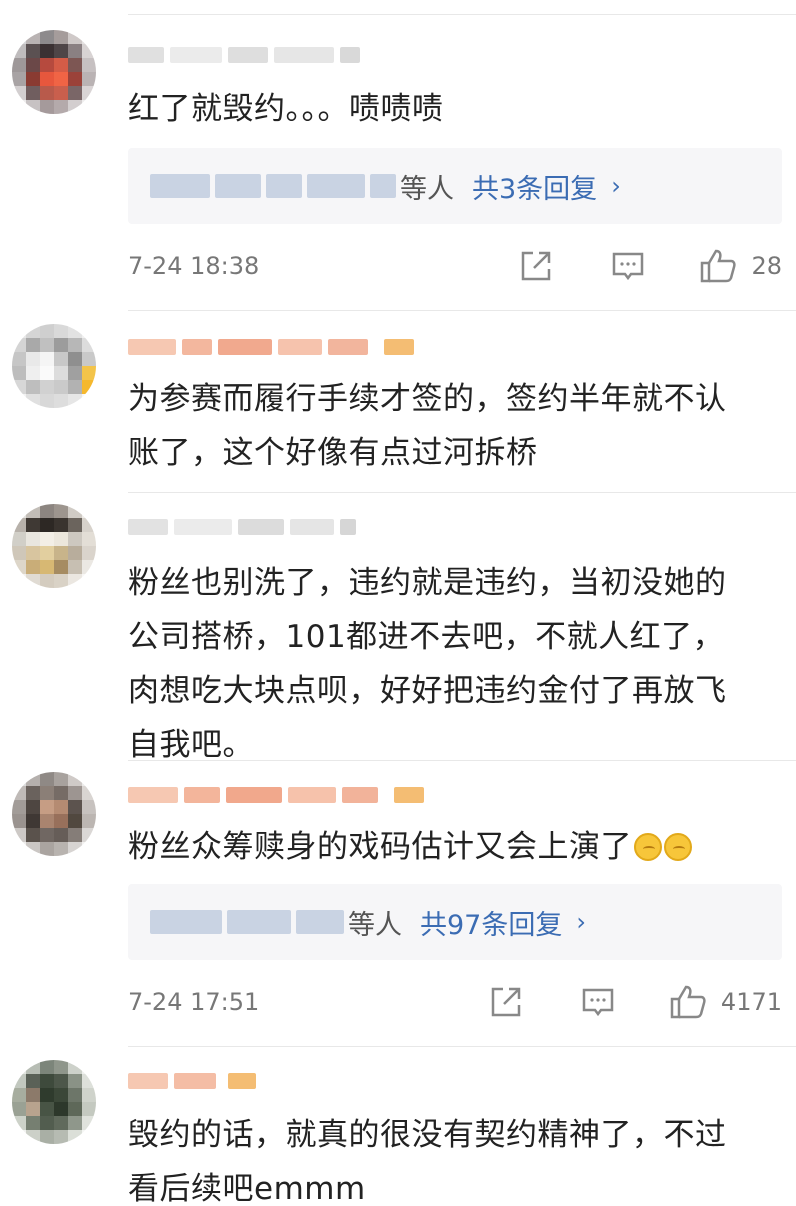 The height and width of the screenshot is (1206, 796). Describe the element at coordinates (427, 691) in the screenshot. I see `comment-text-line: 肉想吃大块点呗，好好把违约金付了再放飞` at that location.